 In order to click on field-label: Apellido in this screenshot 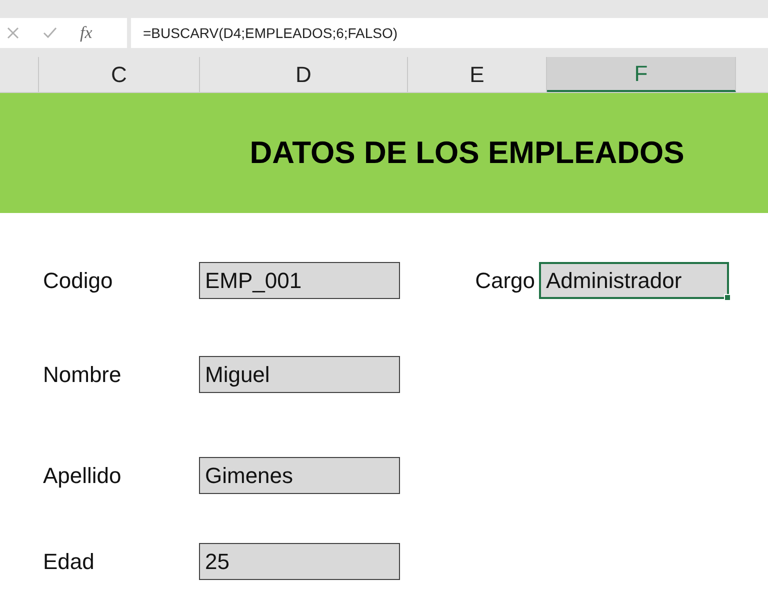, I will do `click(82, 475)`.